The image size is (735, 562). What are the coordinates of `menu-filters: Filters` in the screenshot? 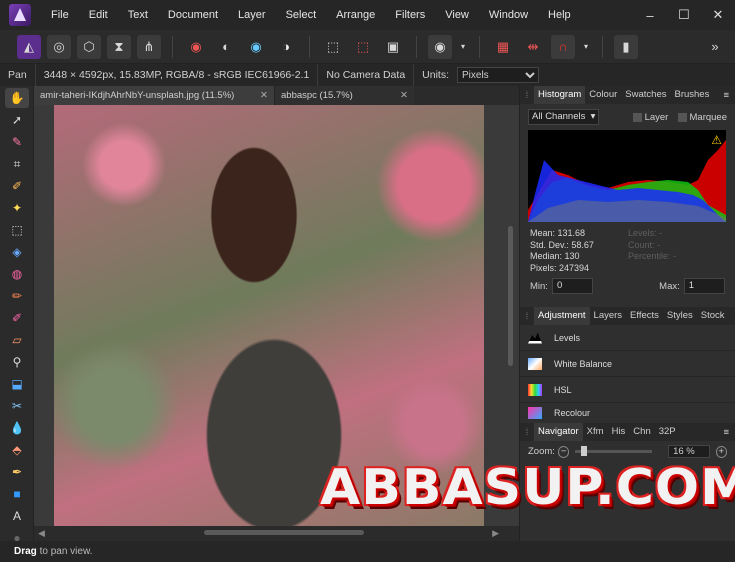 It's located at (410, 15).